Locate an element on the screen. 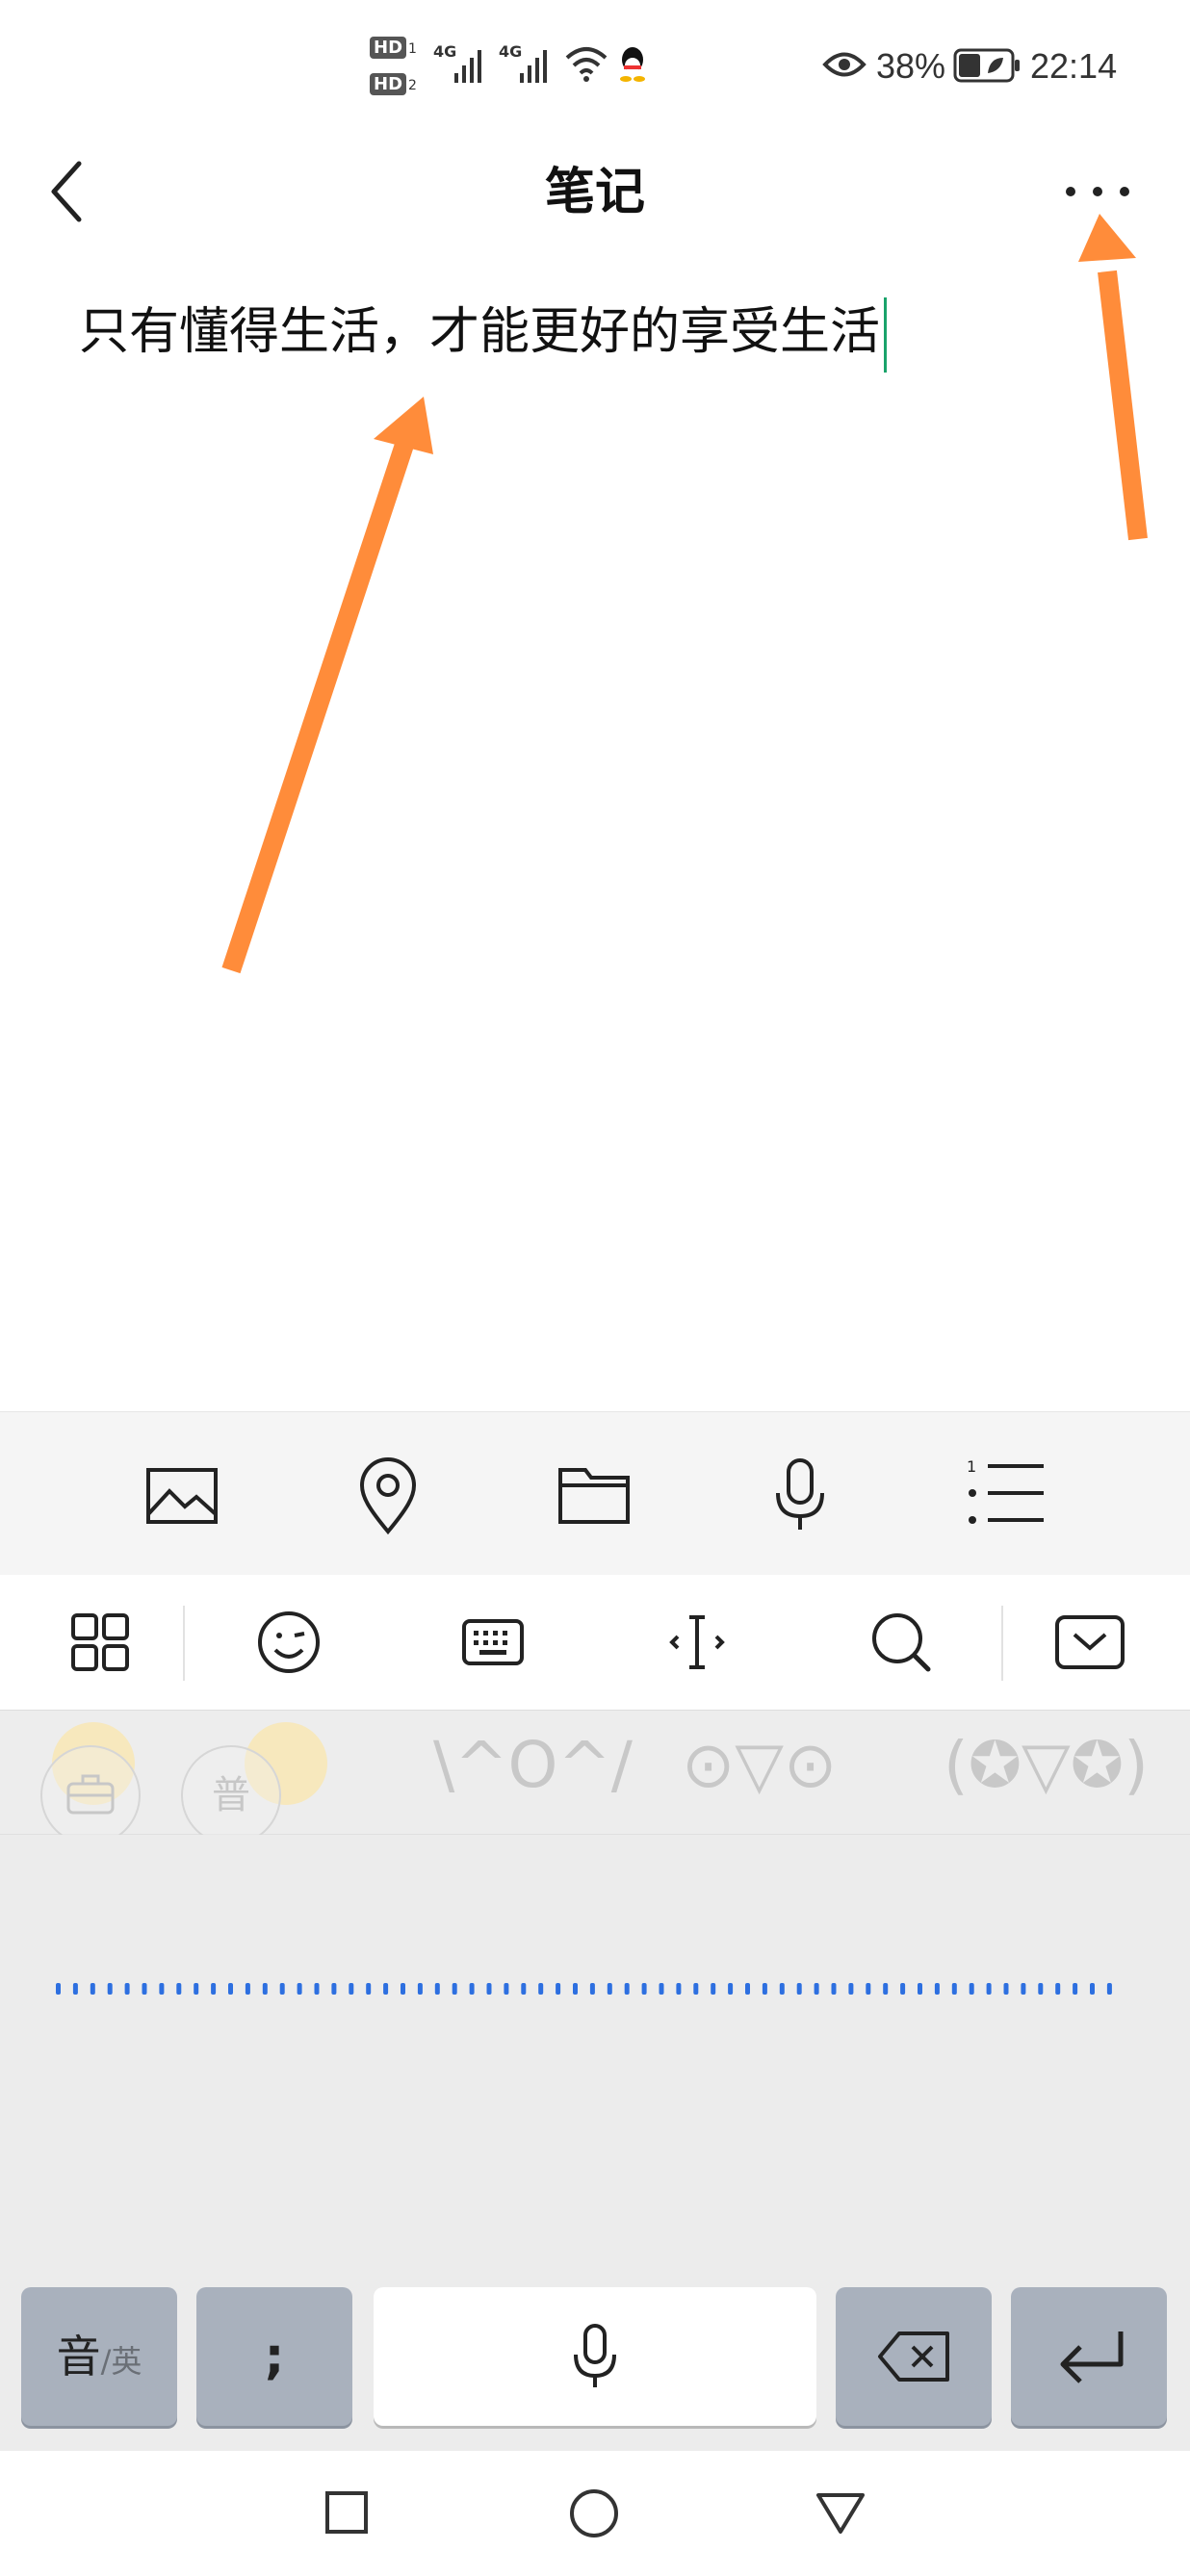 The image size is (1190, 2576). svg-text: 1 is located at coordinates (972, 1466).